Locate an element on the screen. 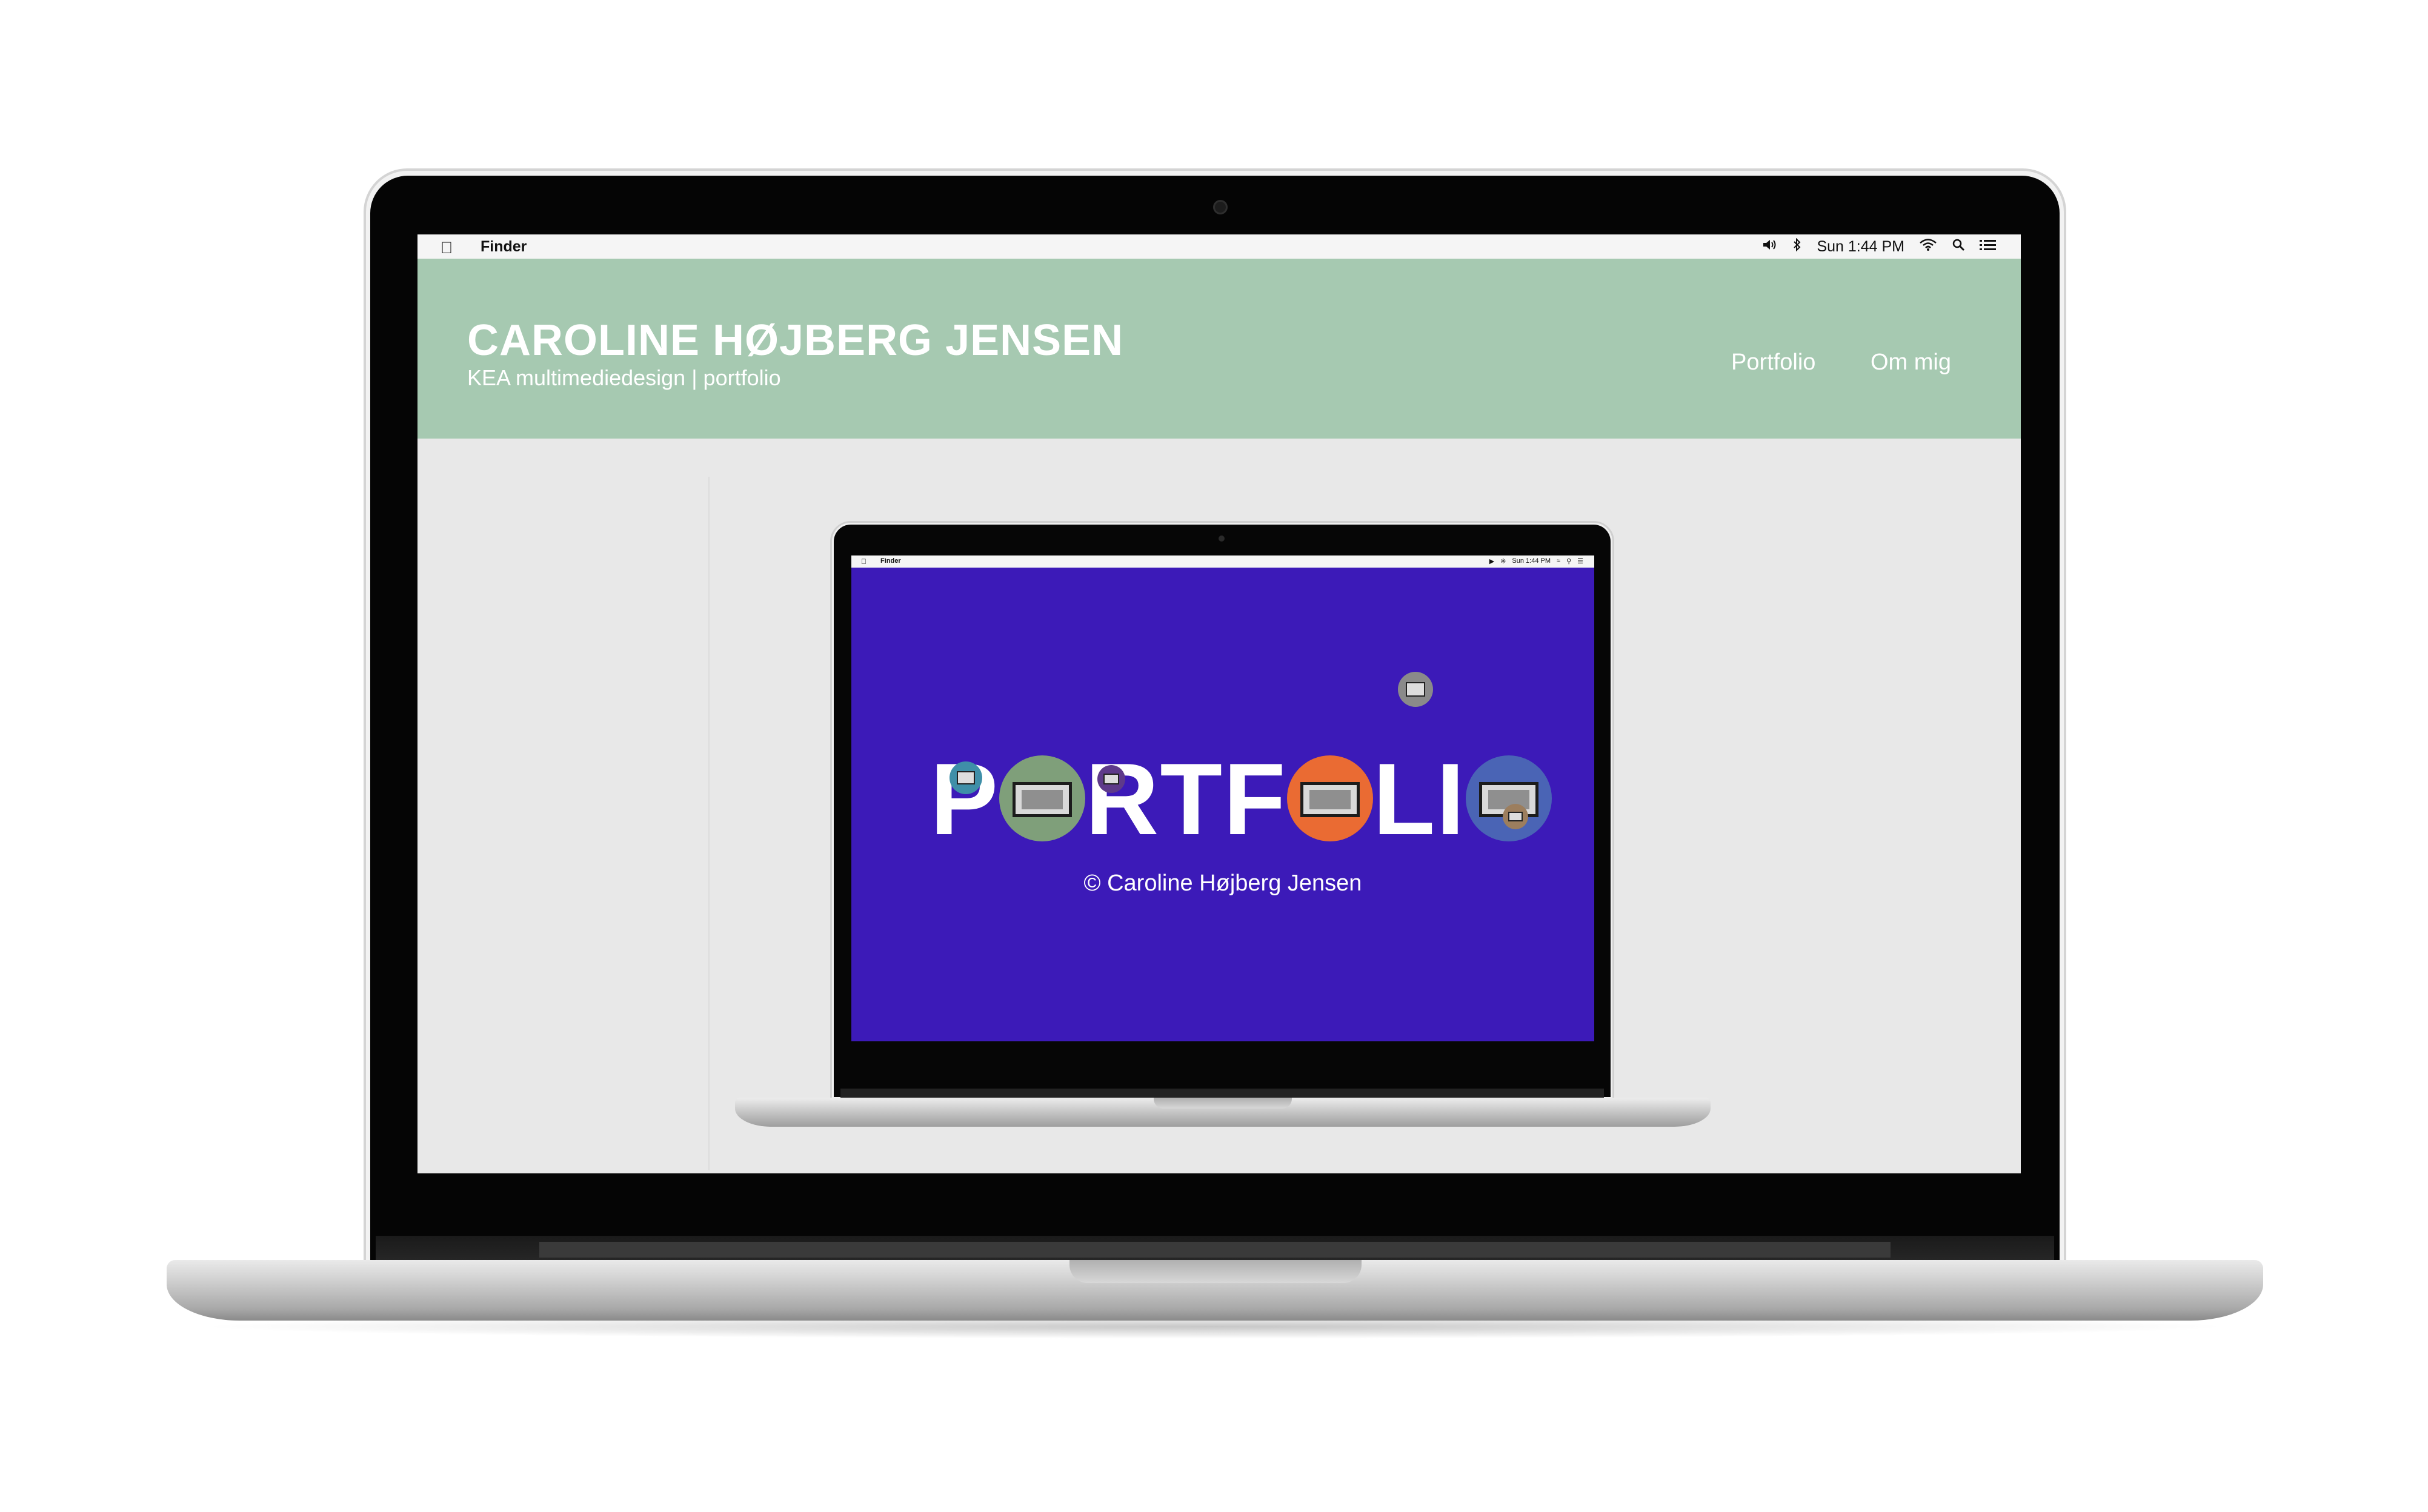 The height and width of the screenshot is (1512, 2428). content-divider is located at coordinates (709, 823).